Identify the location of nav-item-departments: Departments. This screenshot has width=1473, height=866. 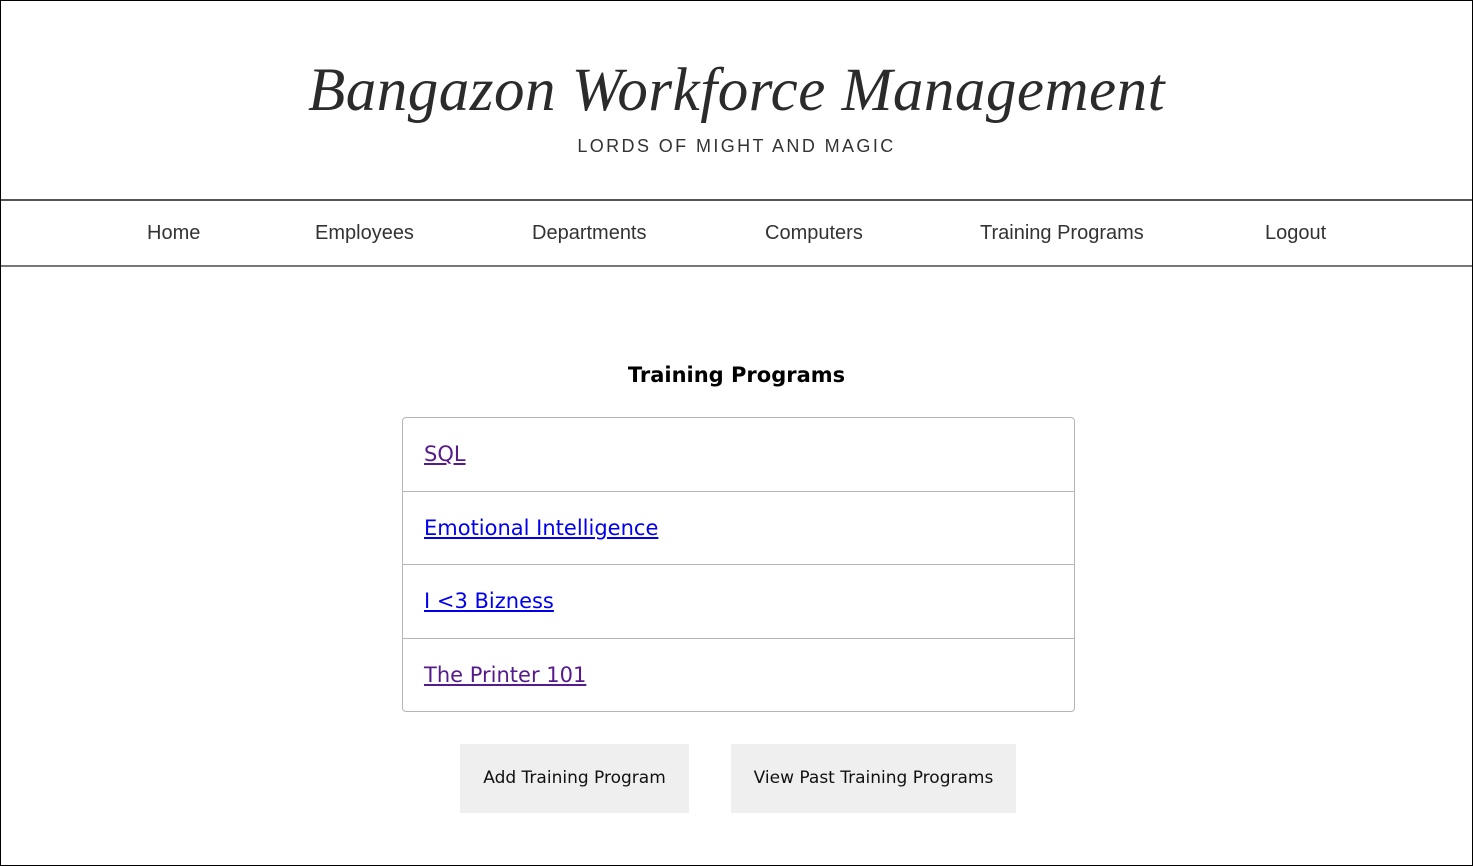
(589, 233).